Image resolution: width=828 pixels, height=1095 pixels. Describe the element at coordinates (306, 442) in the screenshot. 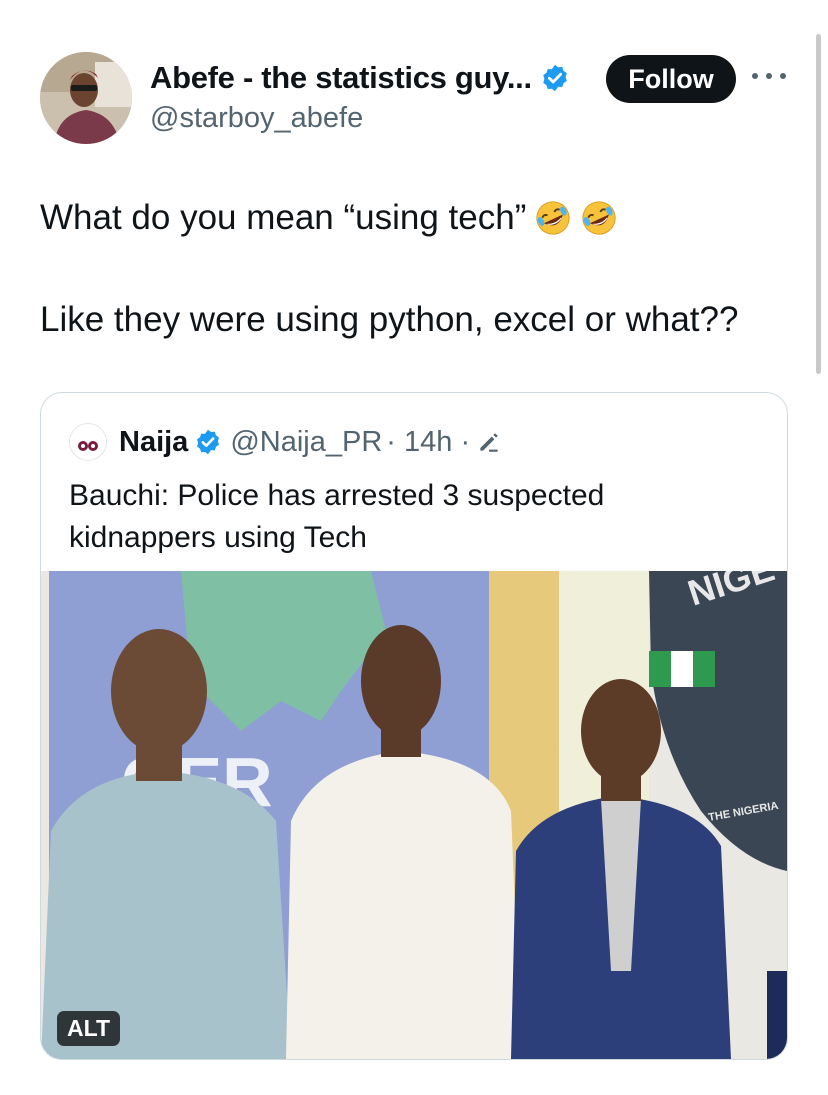

I see `quoted-handle: @Naija_PR` at that location.